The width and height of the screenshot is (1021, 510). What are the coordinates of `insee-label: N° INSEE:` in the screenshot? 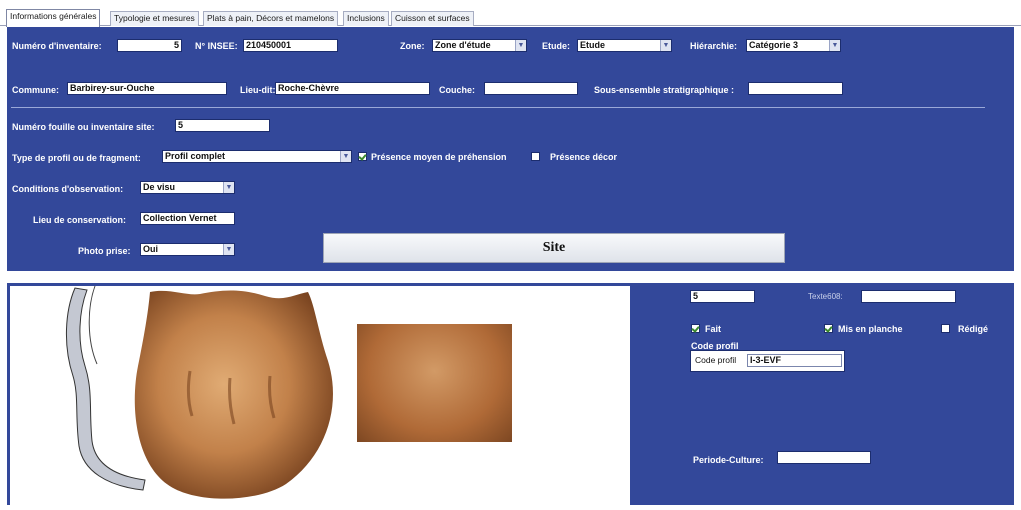 It's located at (216, 46).